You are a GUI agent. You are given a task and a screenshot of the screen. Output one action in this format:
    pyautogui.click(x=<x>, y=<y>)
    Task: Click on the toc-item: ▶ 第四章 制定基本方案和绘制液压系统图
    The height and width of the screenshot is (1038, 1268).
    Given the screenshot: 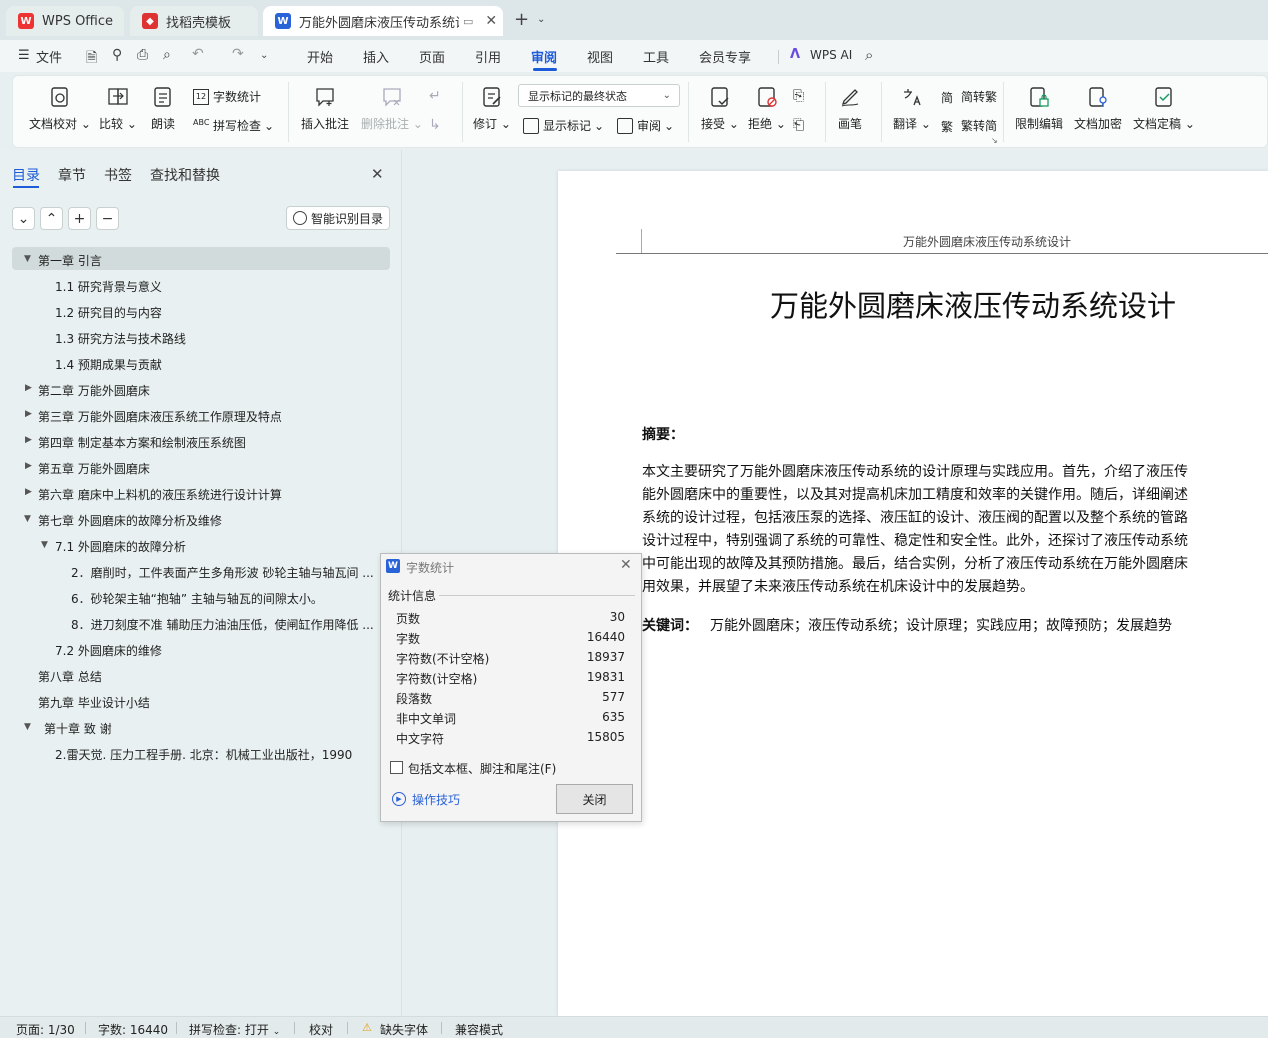 What is the action you would take?
    pyautogui.click(x=135, y=442)
    